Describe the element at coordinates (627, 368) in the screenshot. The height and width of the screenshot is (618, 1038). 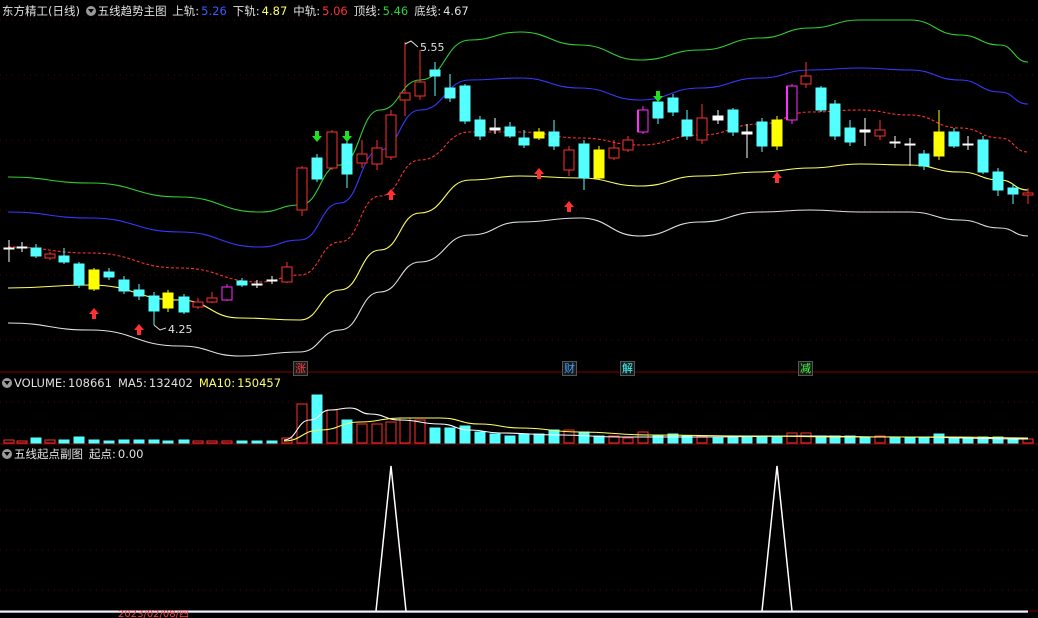
I see `event-badge-jie: 解` at that location.